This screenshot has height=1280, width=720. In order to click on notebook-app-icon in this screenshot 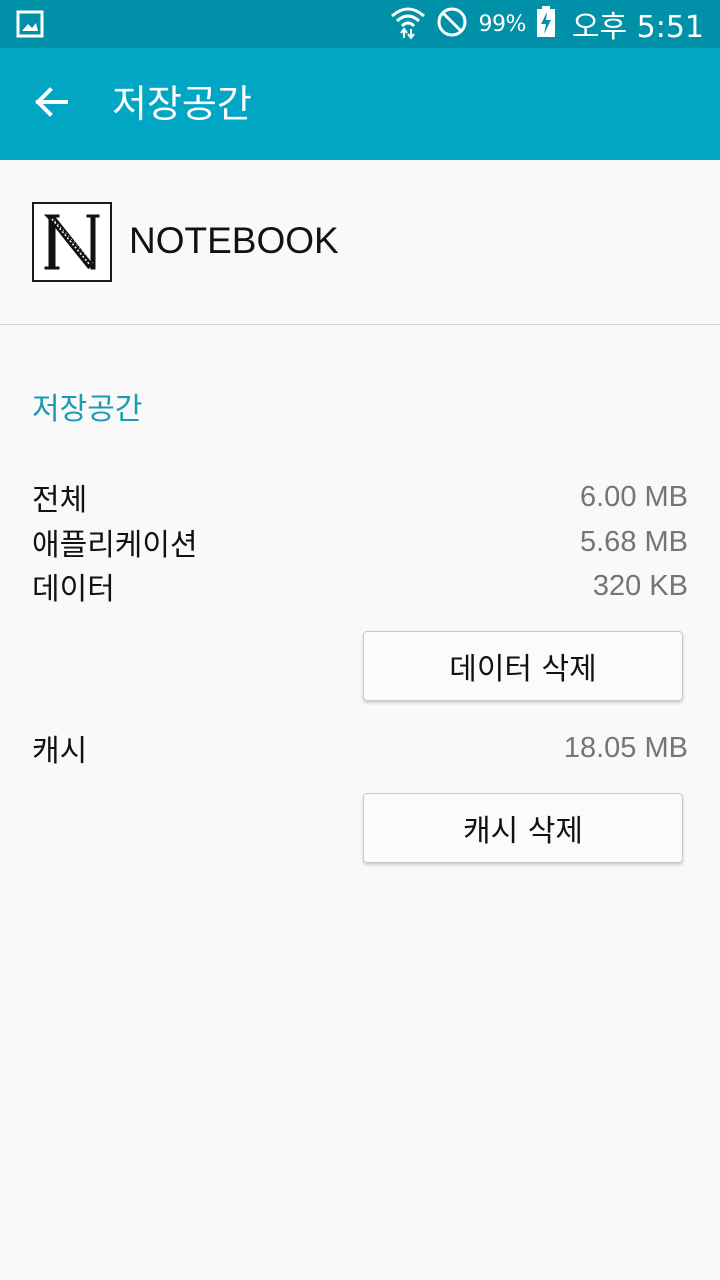, I will do `click(72, 242)`.